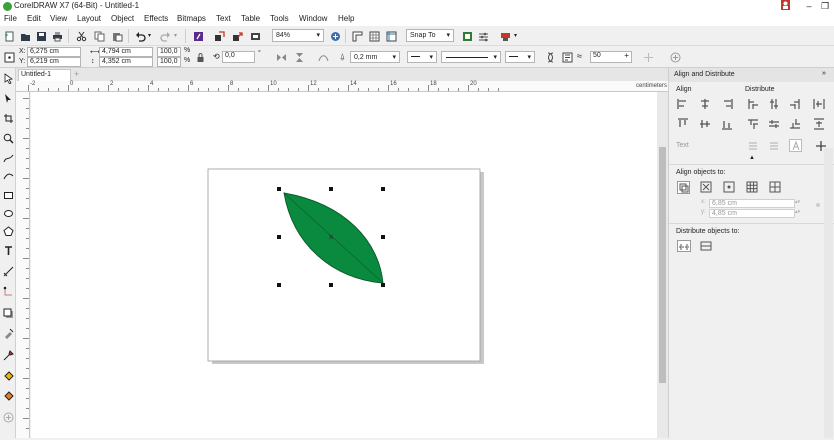  Describe the element at coordinates (41, 36) in the screenshot. I see `save-icon` at that location.